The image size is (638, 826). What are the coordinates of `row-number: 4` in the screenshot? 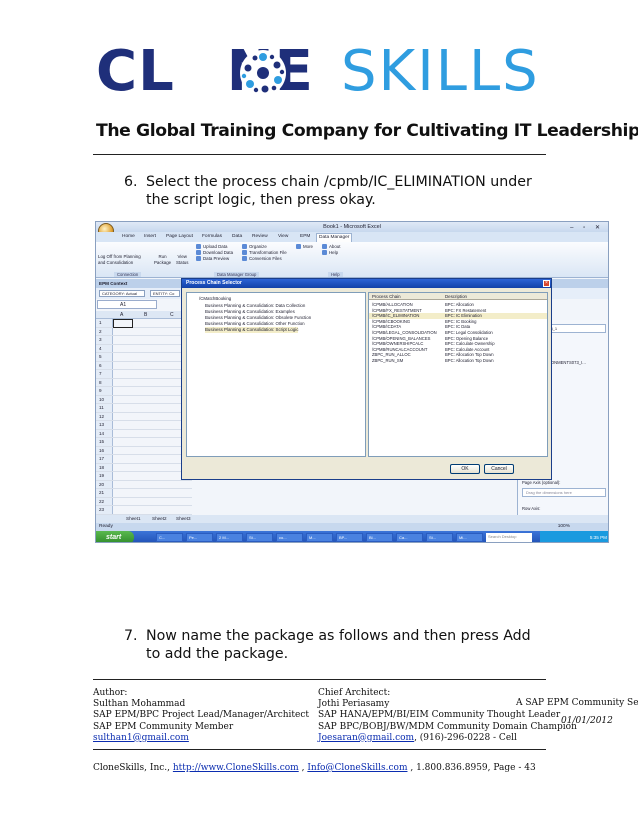 It's located at (104, 348).